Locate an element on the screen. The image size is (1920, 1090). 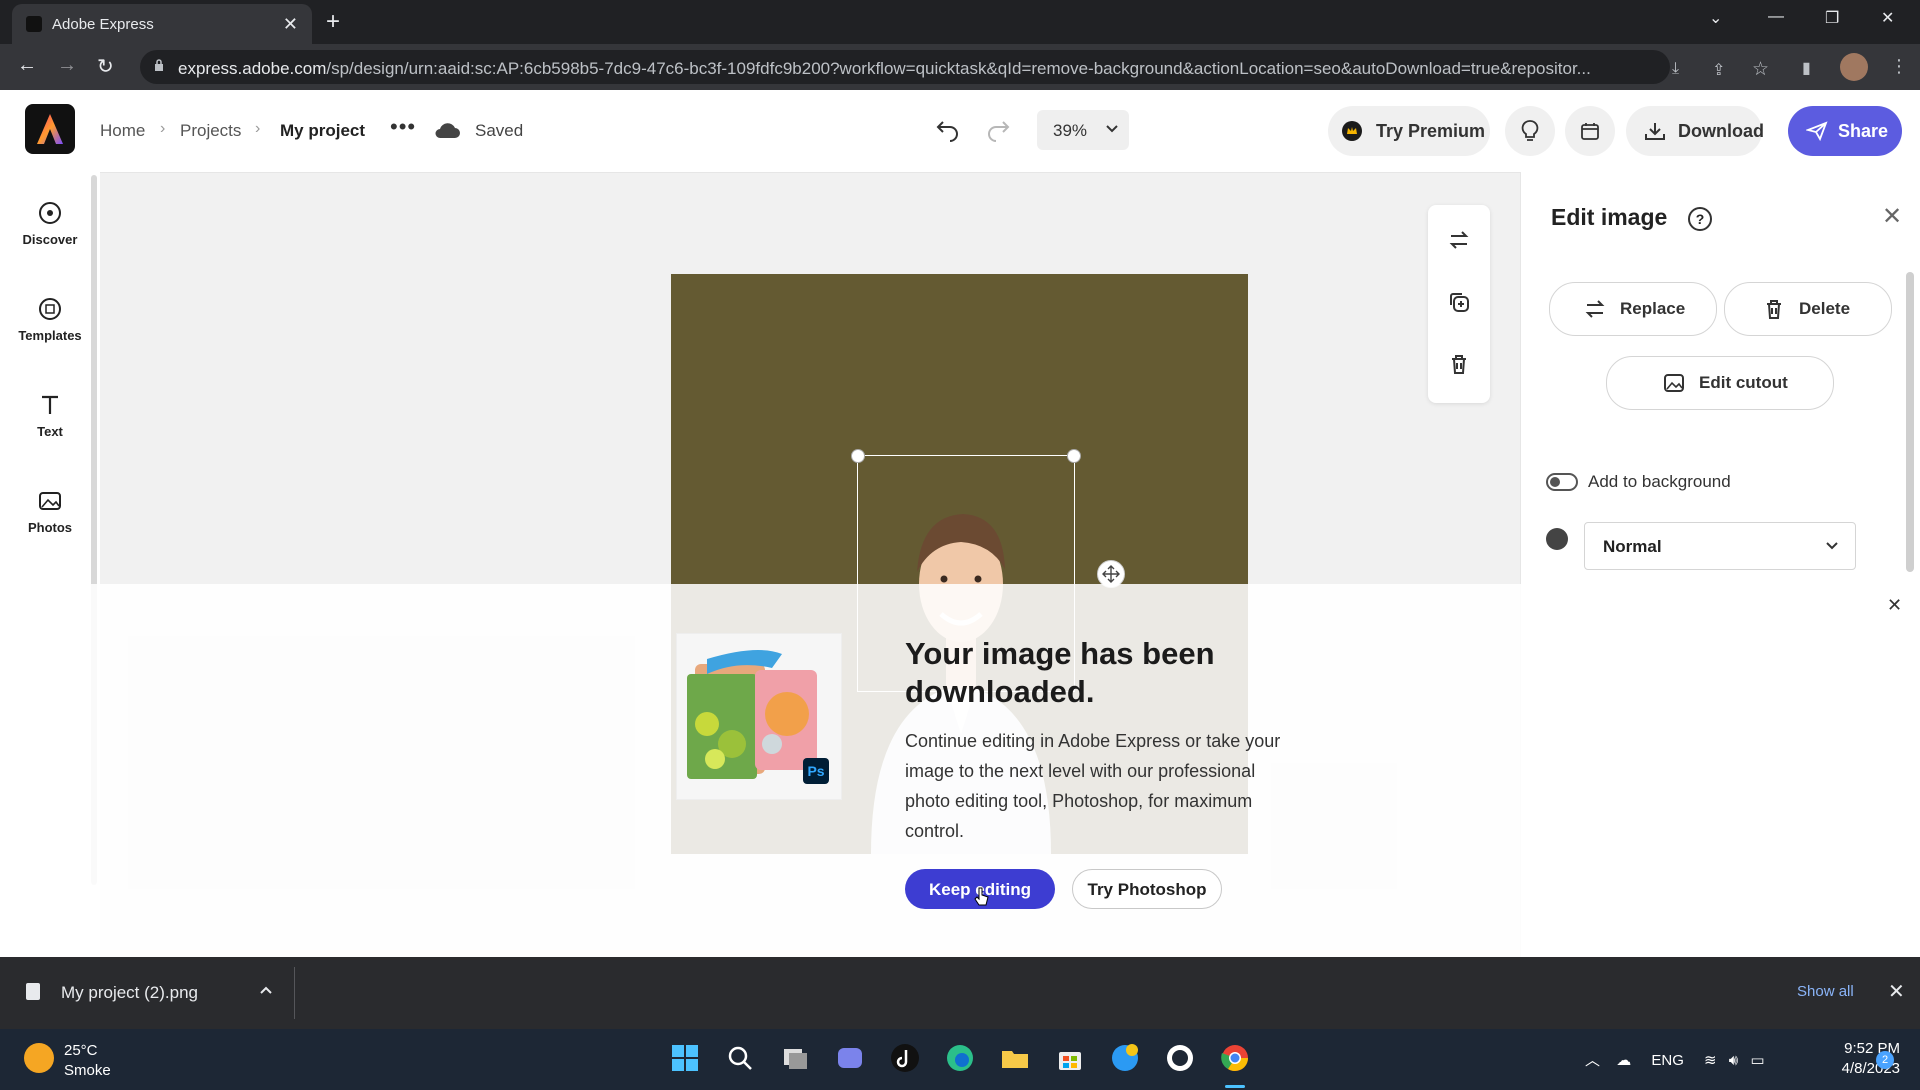
install-icon: ⤓ is located at coordinates (1675, 69).